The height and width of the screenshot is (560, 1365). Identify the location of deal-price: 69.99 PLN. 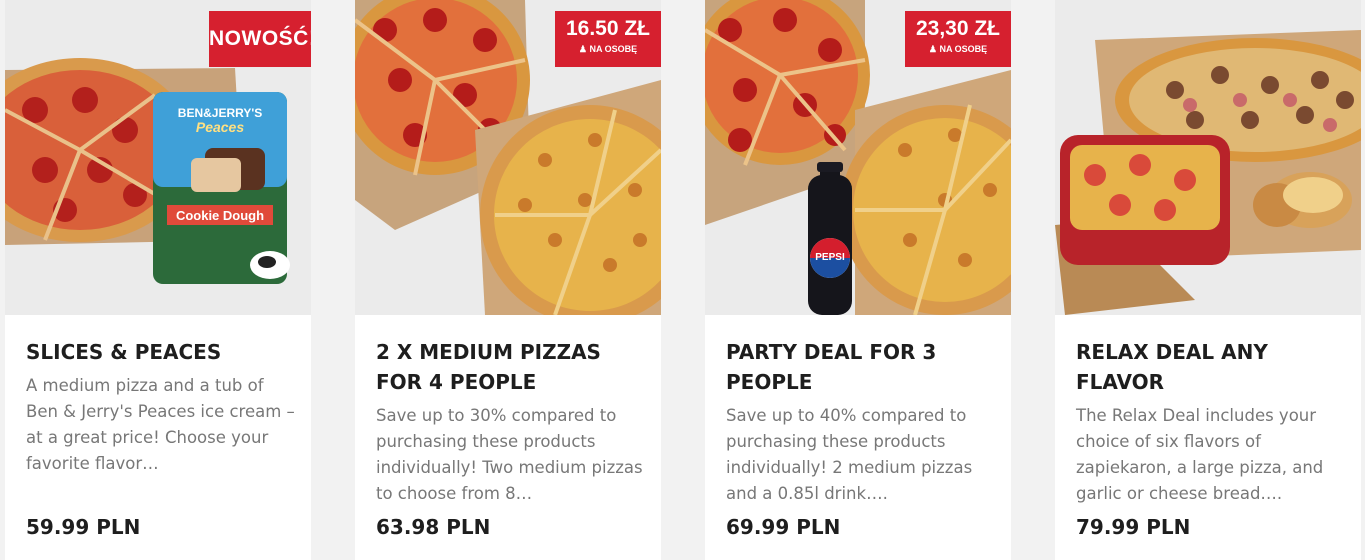
(783, 527).